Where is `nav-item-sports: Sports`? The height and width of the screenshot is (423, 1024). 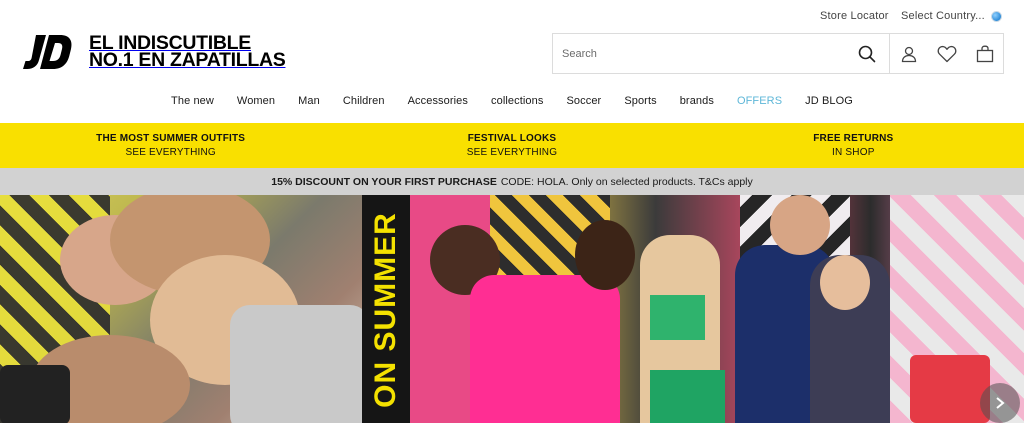
nav-item-sports: Sports is located at coordinates (640, 104).